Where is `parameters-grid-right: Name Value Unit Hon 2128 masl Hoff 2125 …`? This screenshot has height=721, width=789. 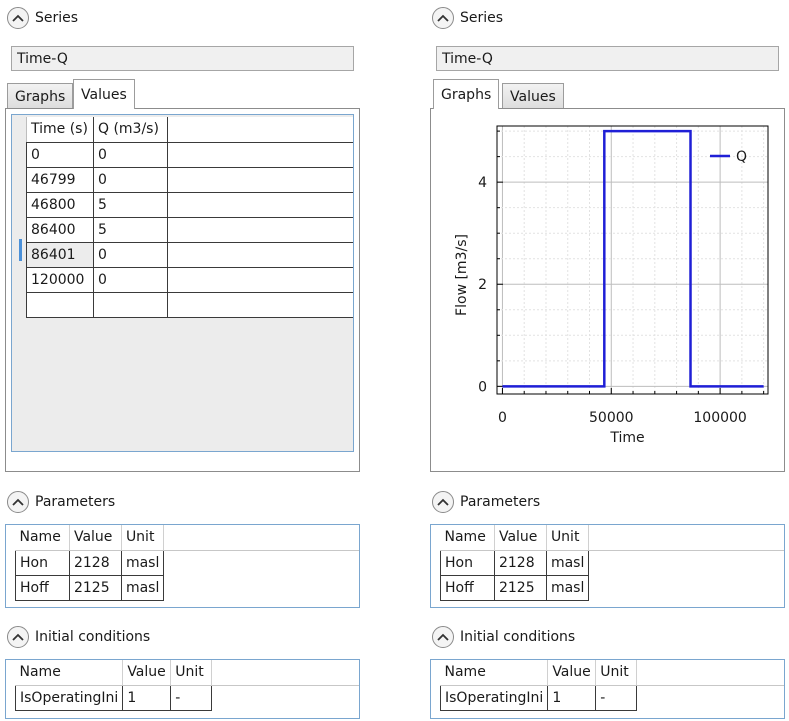
parameters-grid-right: Name Value Unit Hon 2128 masl Hoff 2125 … is located at coordinates (607, 566).